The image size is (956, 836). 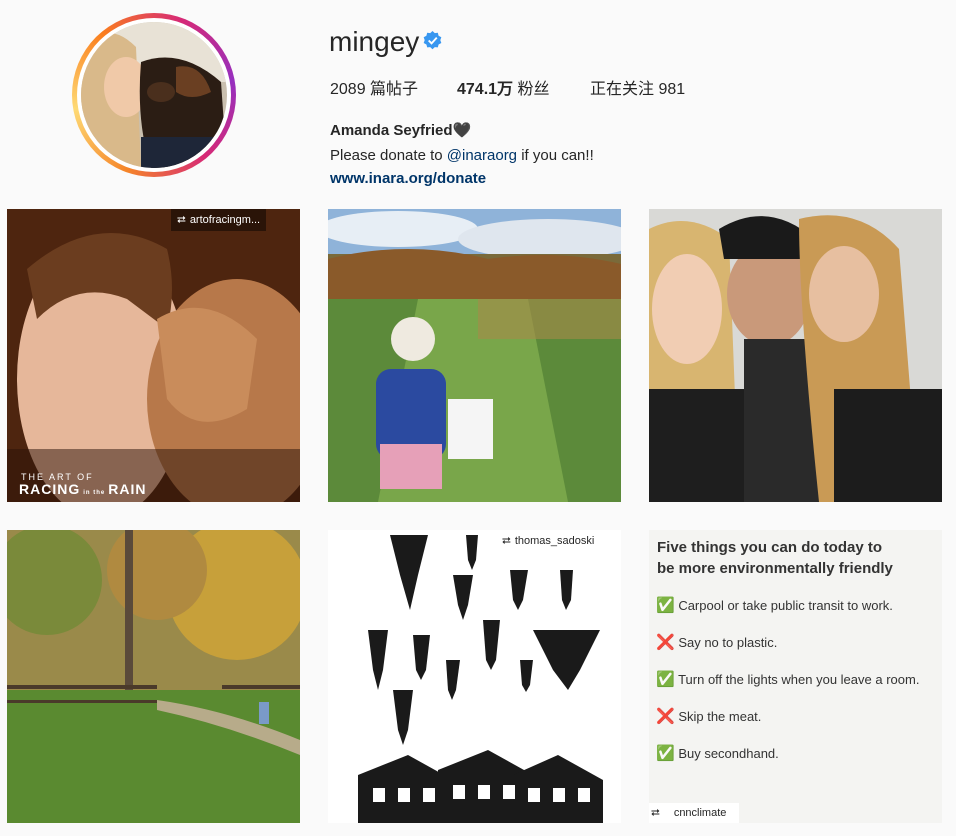 I want to click on post-heading-line-1: Five things you can do today to, so click(x=770, y=547).